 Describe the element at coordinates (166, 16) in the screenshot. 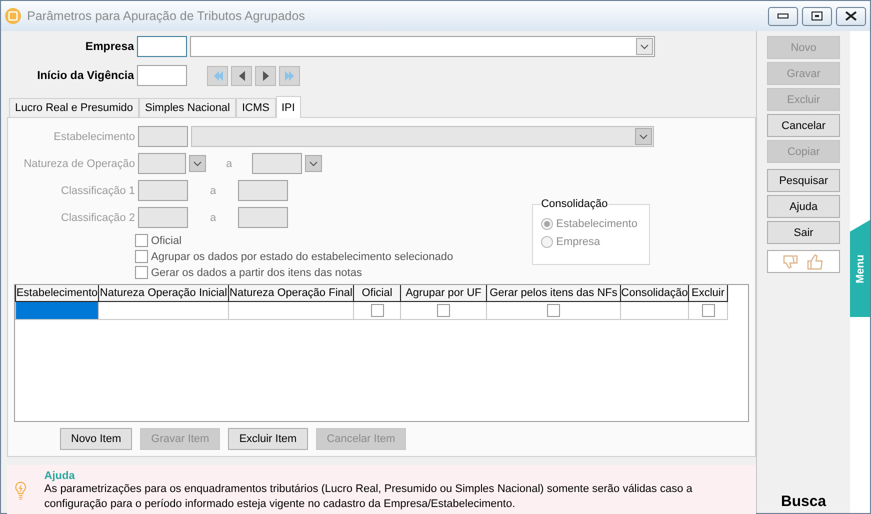

I see `window-title: Parâmetros para Apuração de Tributos Agrupados` at that location.